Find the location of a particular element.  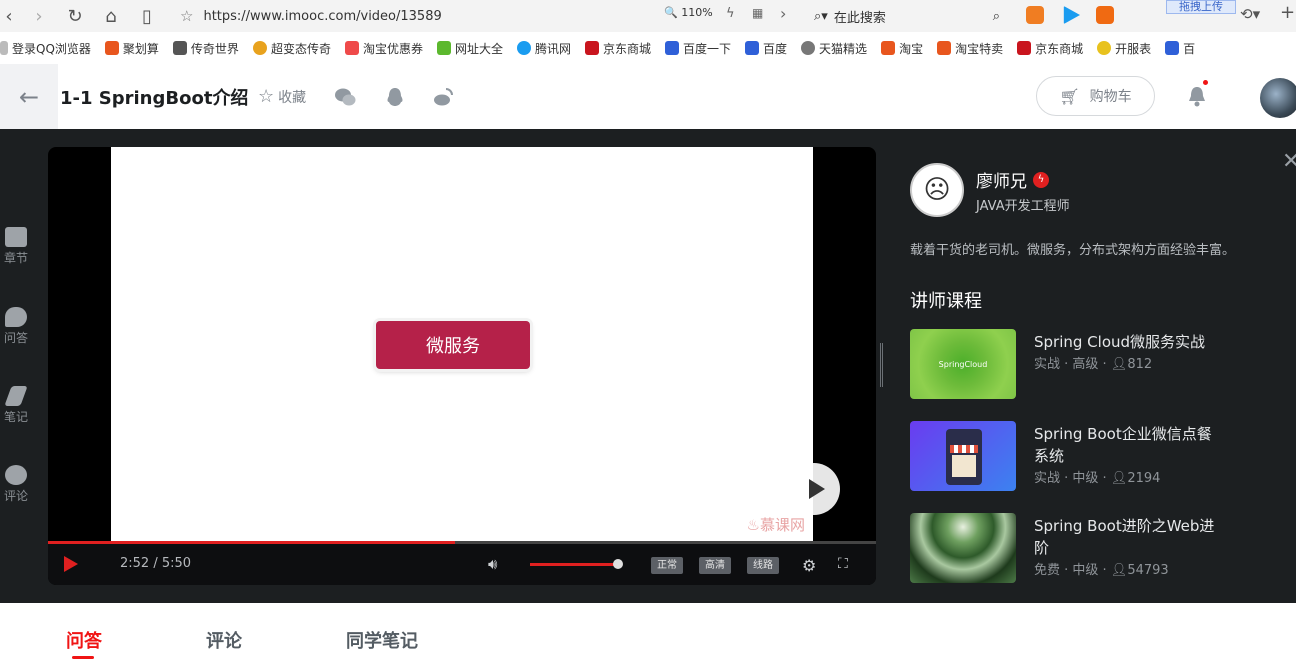

tab-student-notes: 同学笔记 is located at coordinates (382, 640).